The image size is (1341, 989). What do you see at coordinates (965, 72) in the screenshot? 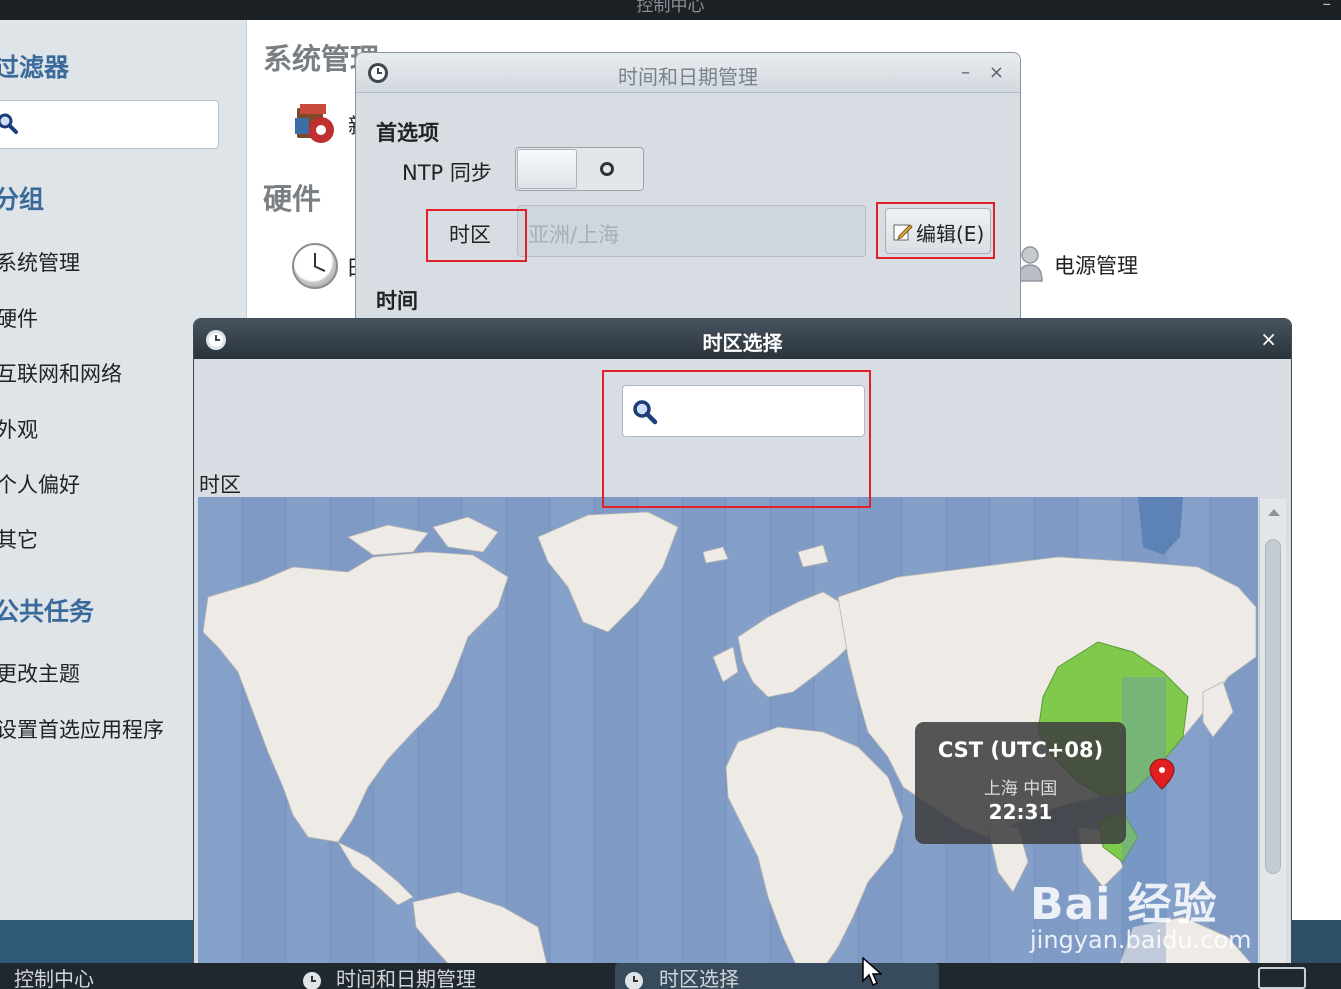
I see `minimize-button: –` at bounding box center [965, 72].